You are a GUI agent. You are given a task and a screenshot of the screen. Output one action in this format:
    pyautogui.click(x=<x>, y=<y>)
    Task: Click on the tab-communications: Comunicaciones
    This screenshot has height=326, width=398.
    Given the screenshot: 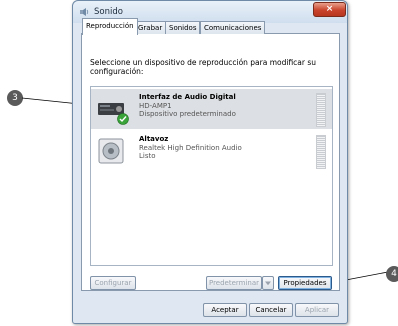 What is the action you would take?
    pyautogui.click(x=233, y=27)
    